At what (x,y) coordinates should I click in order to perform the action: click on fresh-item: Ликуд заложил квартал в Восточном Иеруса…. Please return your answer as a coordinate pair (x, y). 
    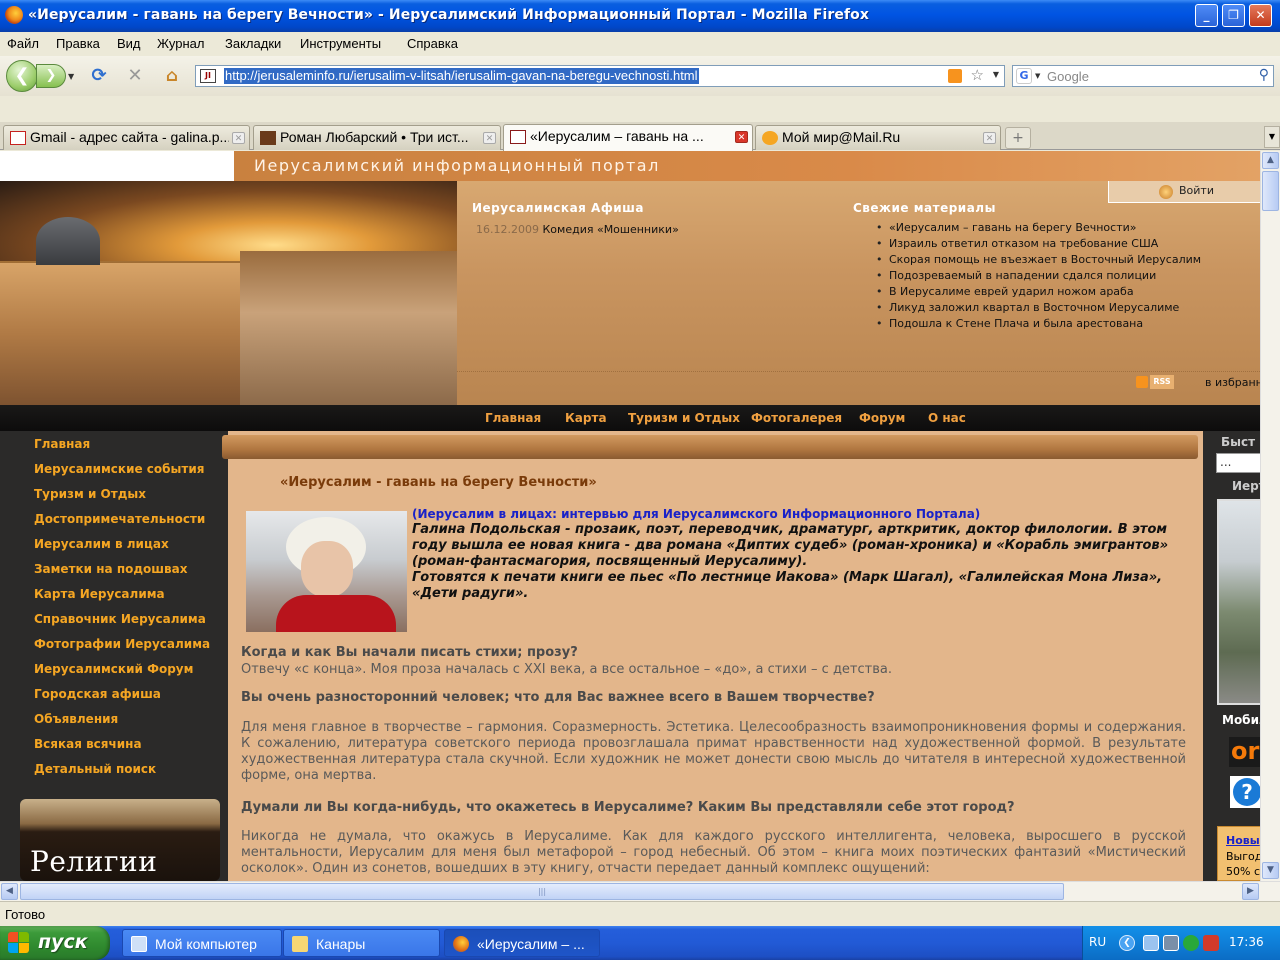
    Looking at the image, I should click on (1038, 309).